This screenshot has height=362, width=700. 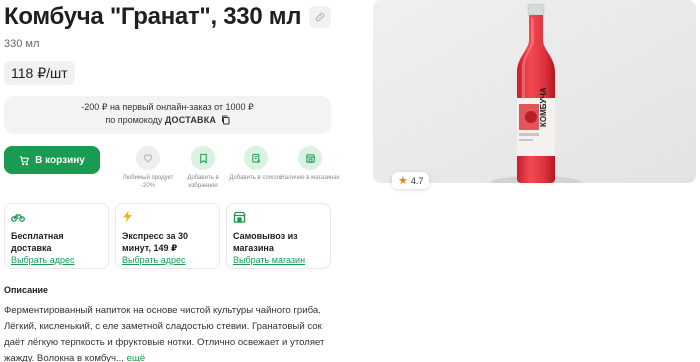 I want to click on price: 118 ₽/шт, so click(x=39, y=73).